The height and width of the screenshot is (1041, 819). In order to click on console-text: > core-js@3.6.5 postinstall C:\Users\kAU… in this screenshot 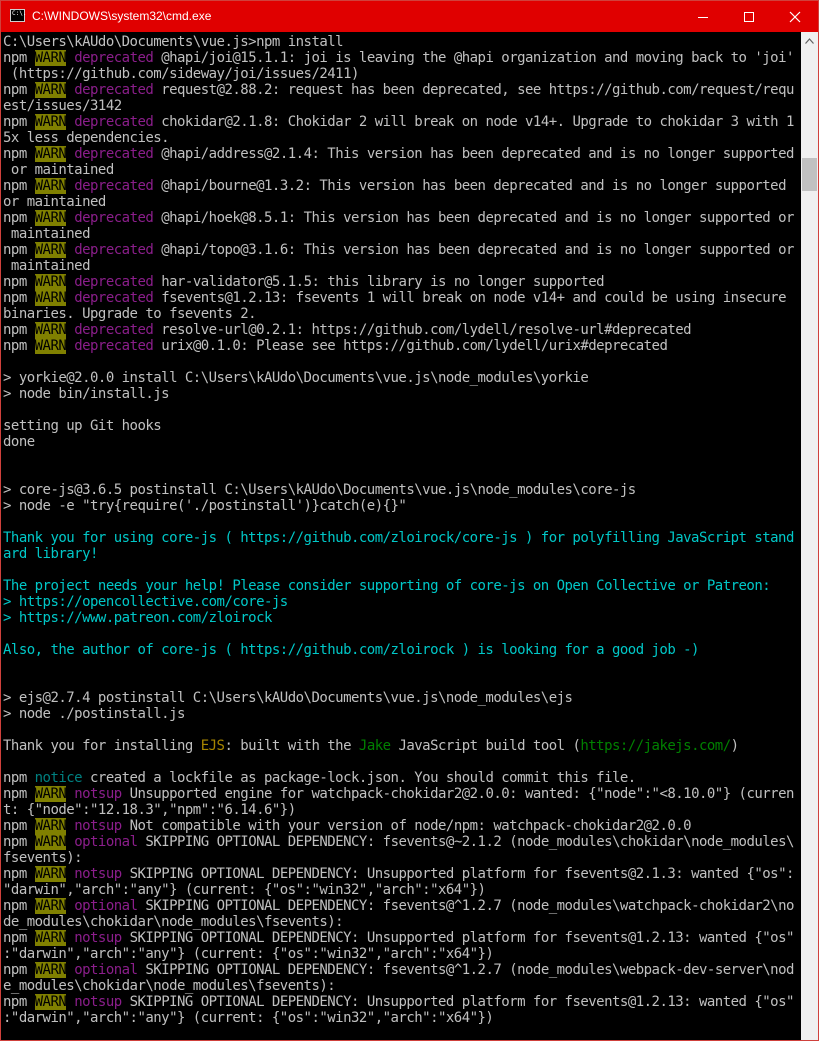, I will do `click(319, 490)`.